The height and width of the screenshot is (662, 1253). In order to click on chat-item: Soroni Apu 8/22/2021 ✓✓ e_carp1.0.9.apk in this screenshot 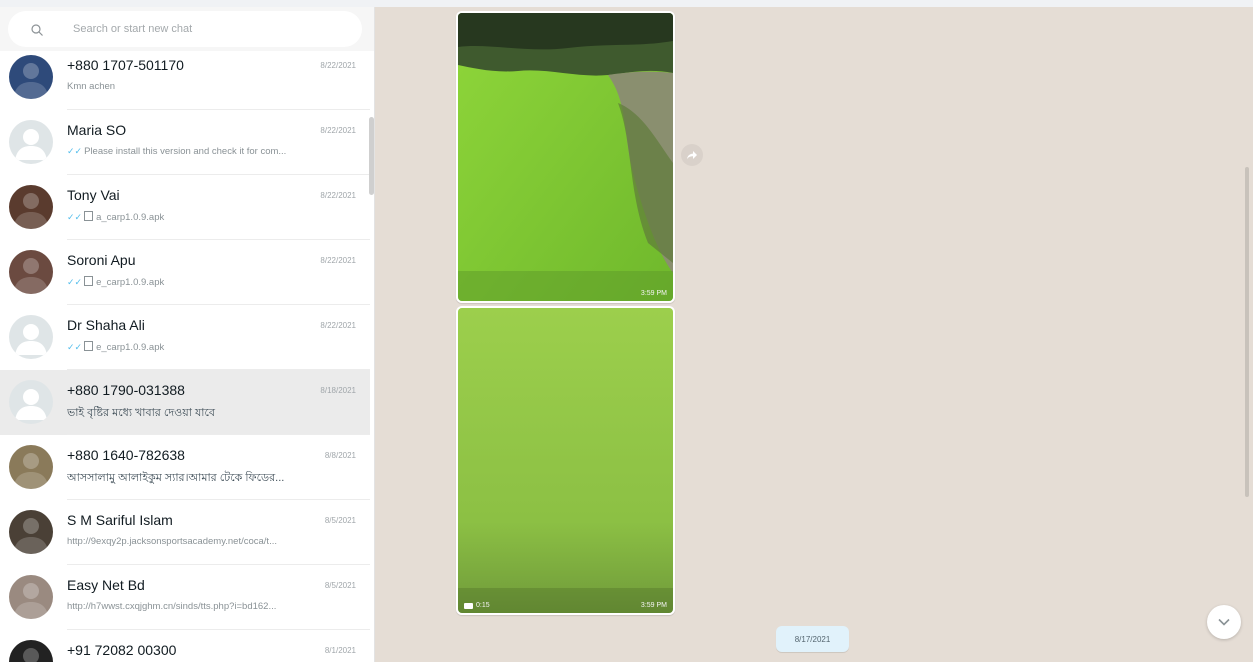, I will do `click(185, 272)`.